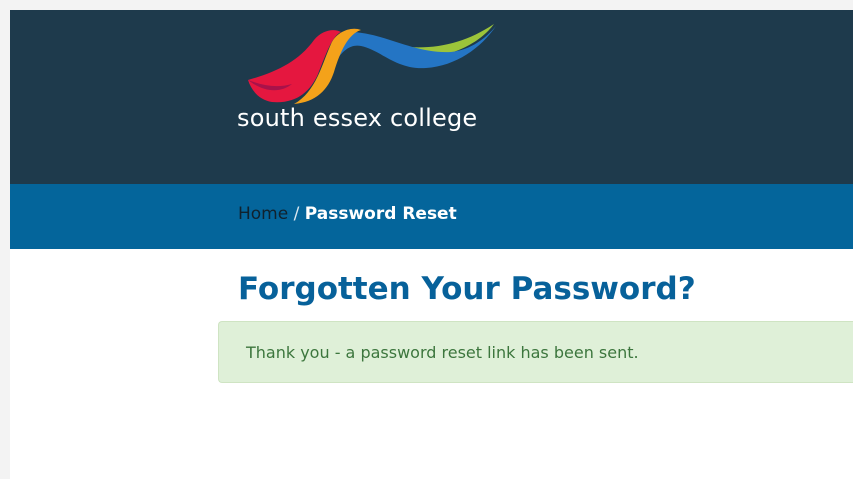  What do you see at coordinates (263, 214) in the screenshot?
I see `breadcrumb-home-link: Home` at bounding box center [263, 214].